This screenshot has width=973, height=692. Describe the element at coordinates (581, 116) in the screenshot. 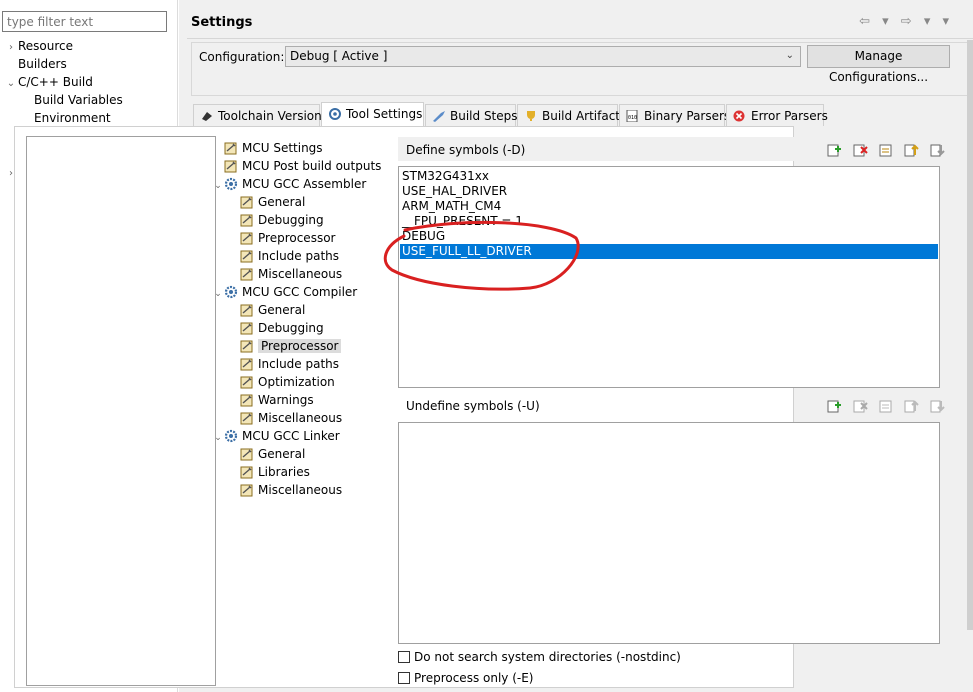

I see `tab-label: Build Artifact` at that location.